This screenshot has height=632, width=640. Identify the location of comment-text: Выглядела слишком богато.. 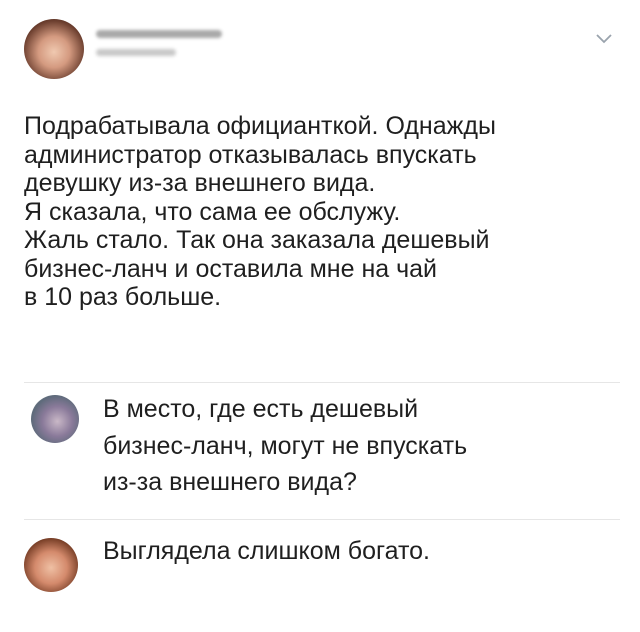
(266, 551).